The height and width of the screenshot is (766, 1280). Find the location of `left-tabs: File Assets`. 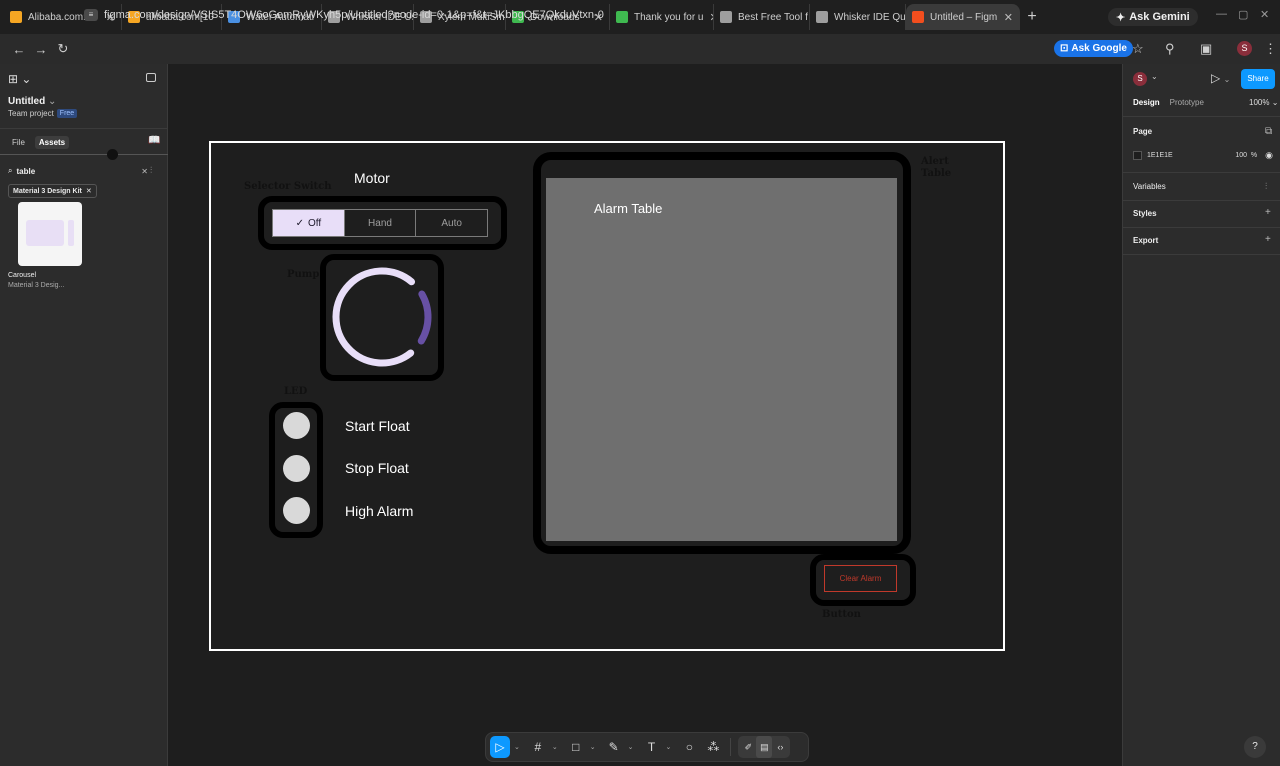

left-tabs: File Assets is located at coordinates (39, 142).